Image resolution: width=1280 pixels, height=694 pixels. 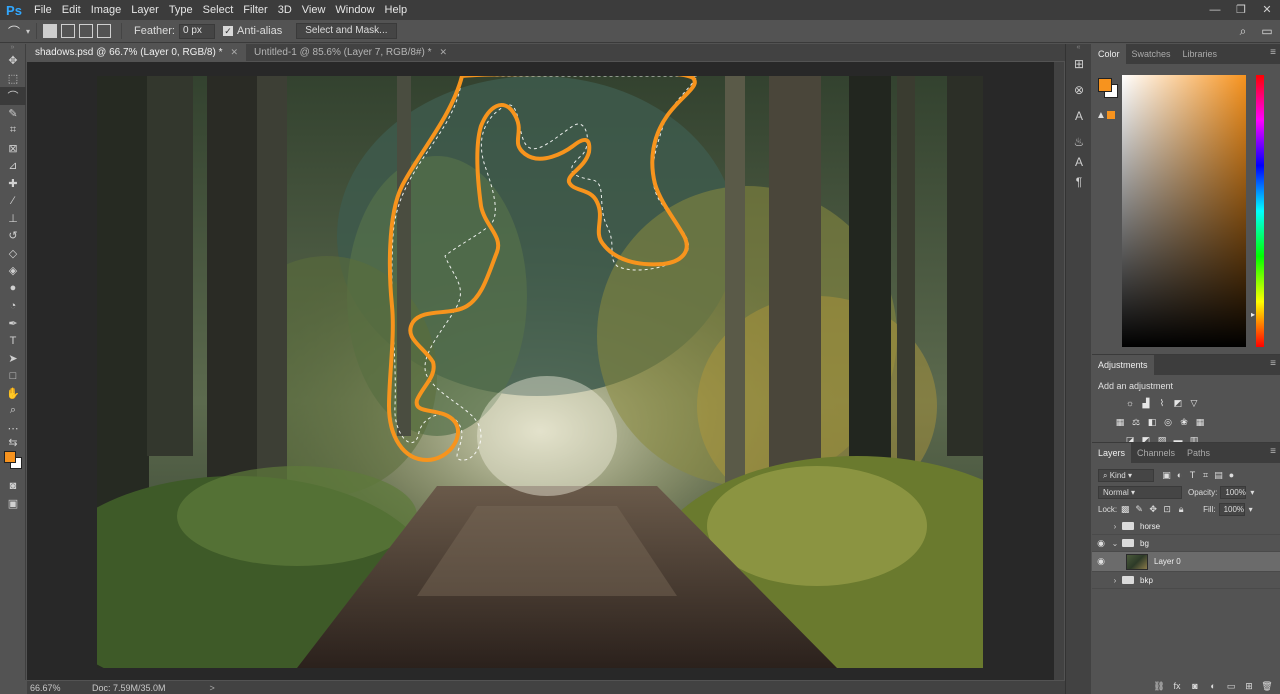 I want to click on menu-file: File, so click(x=43, y=10).